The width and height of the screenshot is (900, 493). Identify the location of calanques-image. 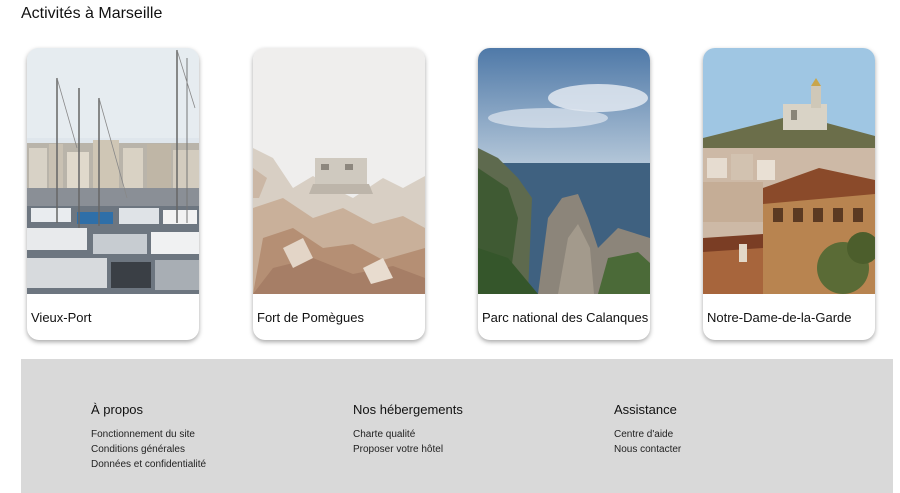
(564, 171).